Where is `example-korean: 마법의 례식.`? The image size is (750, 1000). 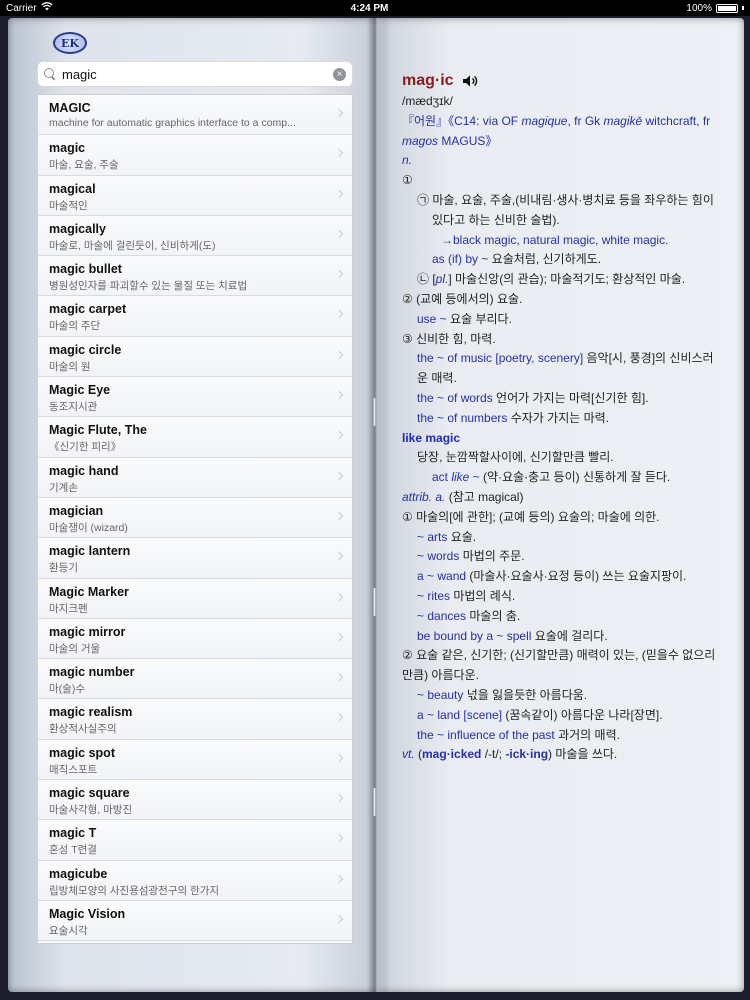
example-korean: 마법의 례식. is located at coordinates (483, 595).